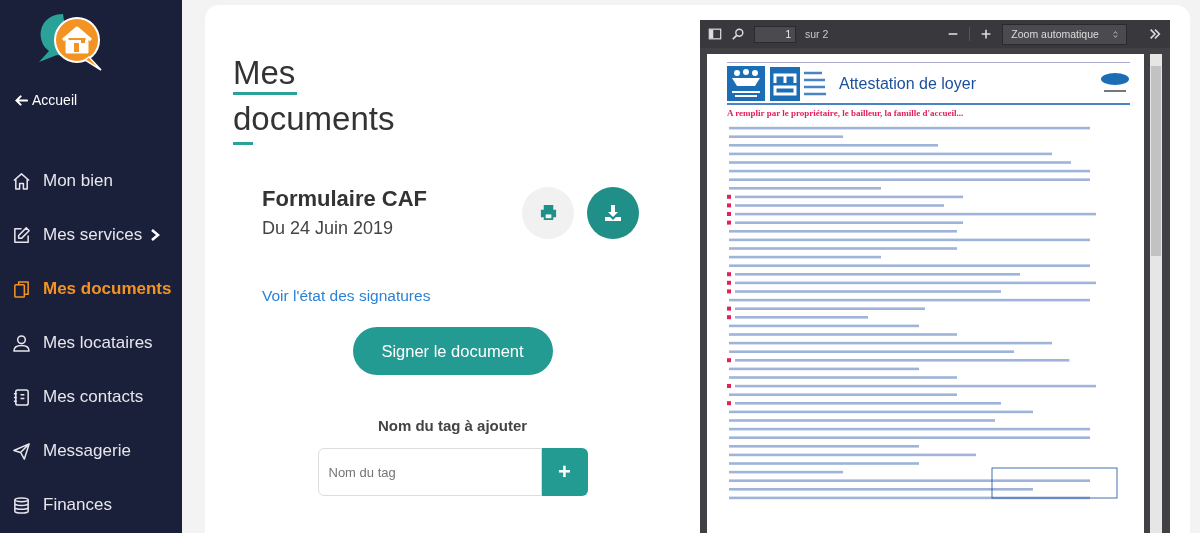  Describe the element at coordinates (345, 199) in the screenshot. I see `document-title: Formulaire CAF` at that location.